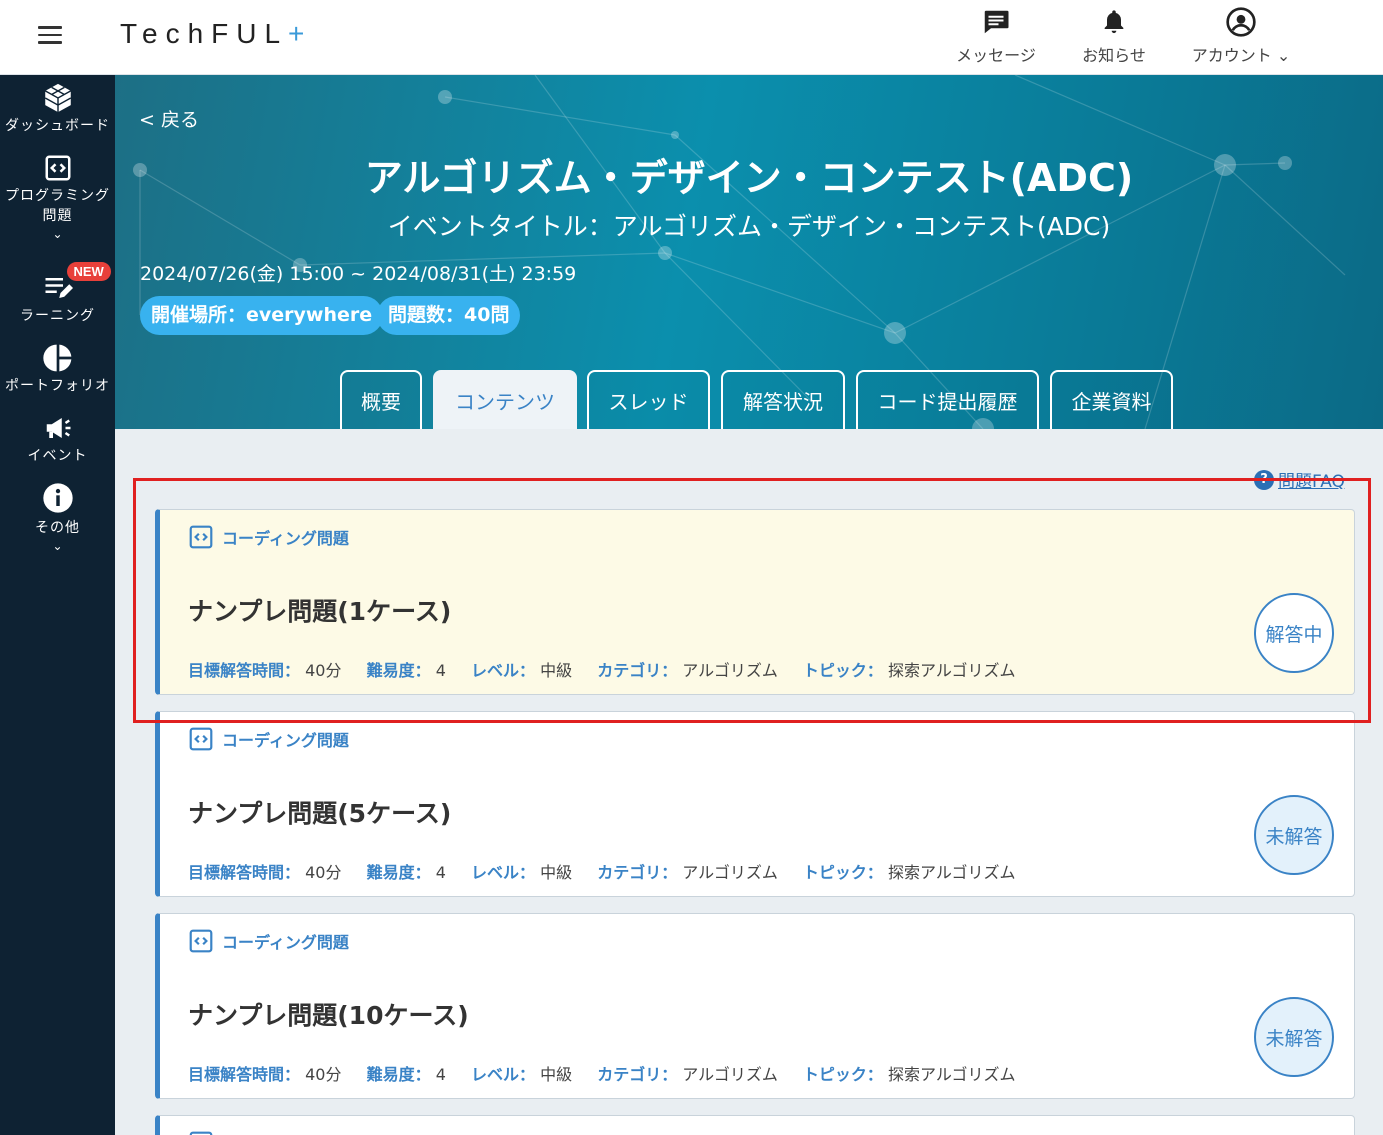  What do you see at coordinates (57, 126) in the screenshot?
I see `sidebar-label-dashboard: ダッシュボード` at bounding box center [57, 126].